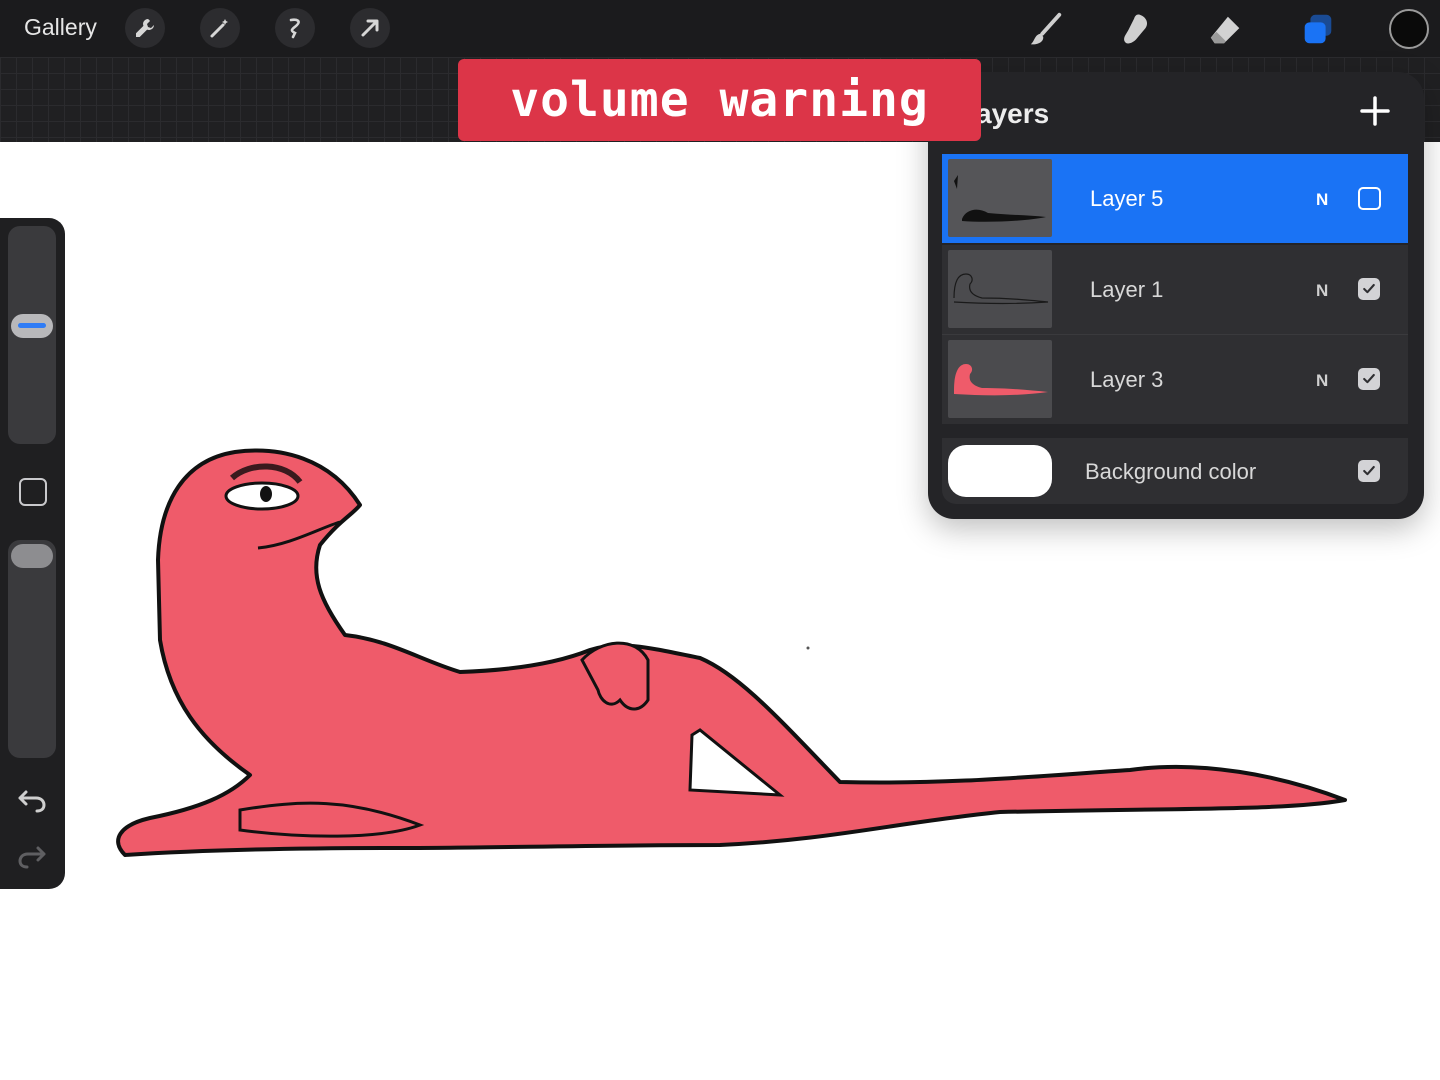  What do you see at coordinates (1175, 290) in the screenshot?
I see `layer-row: Layer 1 N` at bounding box center [1175, 290].